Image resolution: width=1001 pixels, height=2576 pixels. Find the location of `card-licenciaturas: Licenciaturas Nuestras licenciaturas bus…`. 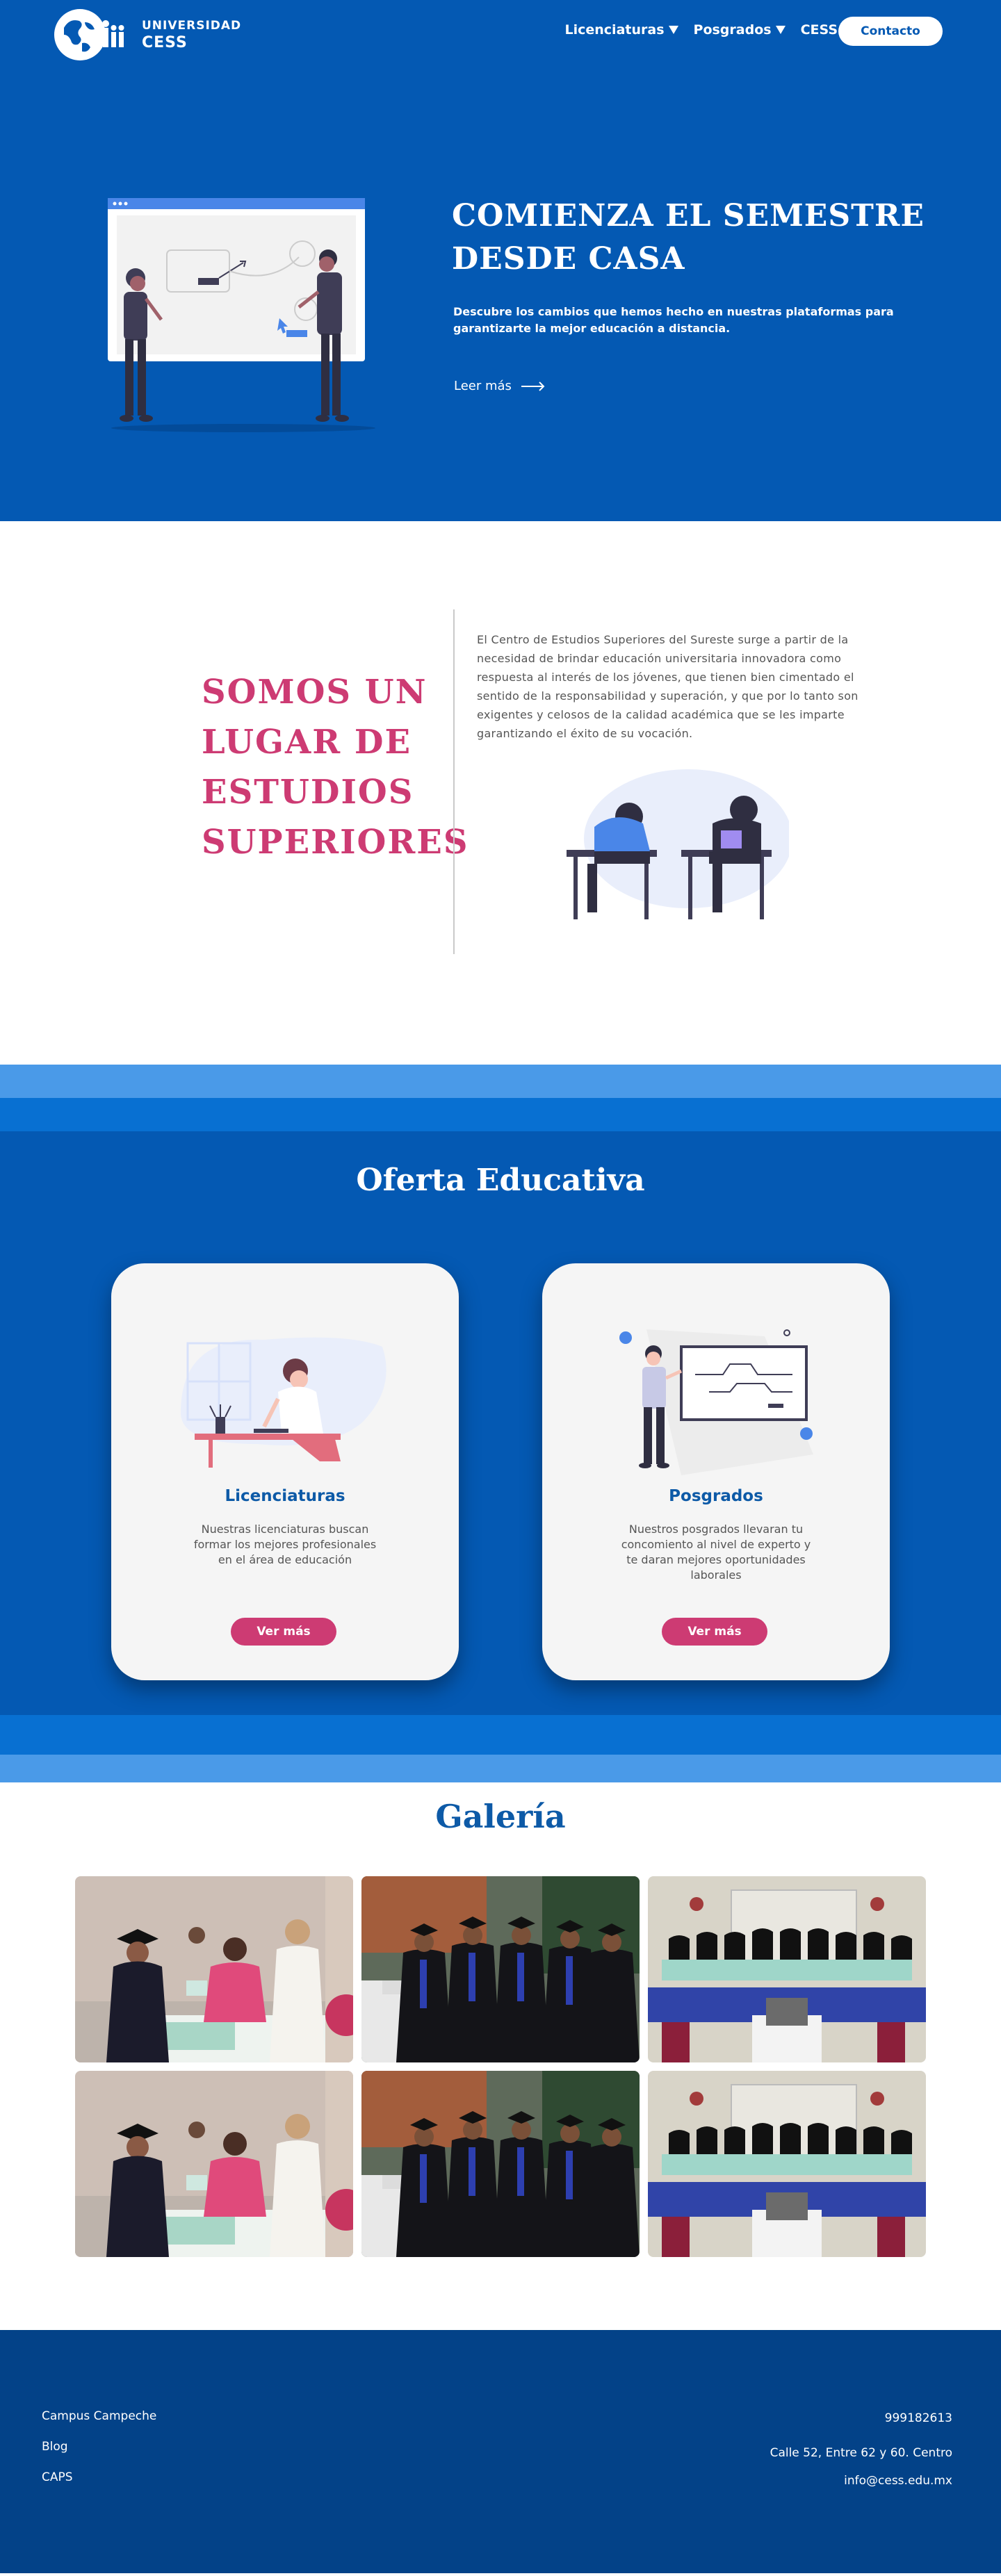

card-licenciaturas: Licenciaturas Nuestras licenciaturas bus… is located at coordinates (285, 1471).